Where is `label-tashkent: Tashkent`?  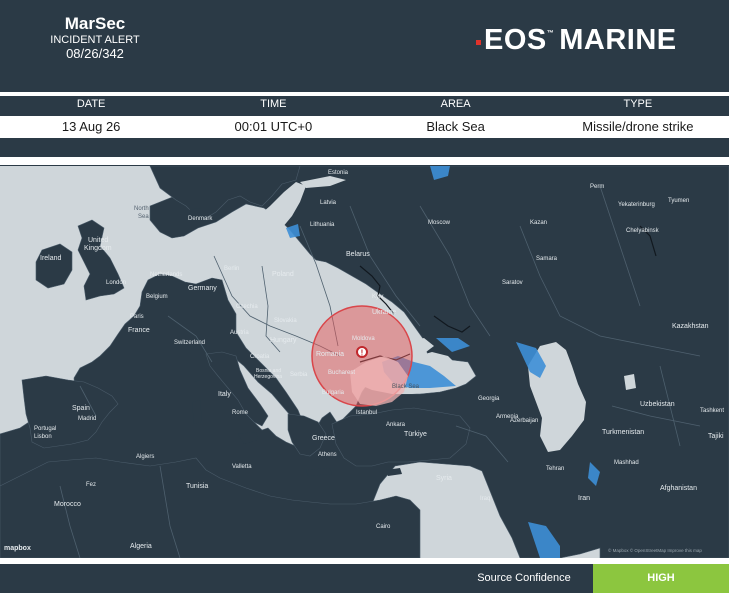 label-tashkent: Tashkent is located at coordinates (712, 411).